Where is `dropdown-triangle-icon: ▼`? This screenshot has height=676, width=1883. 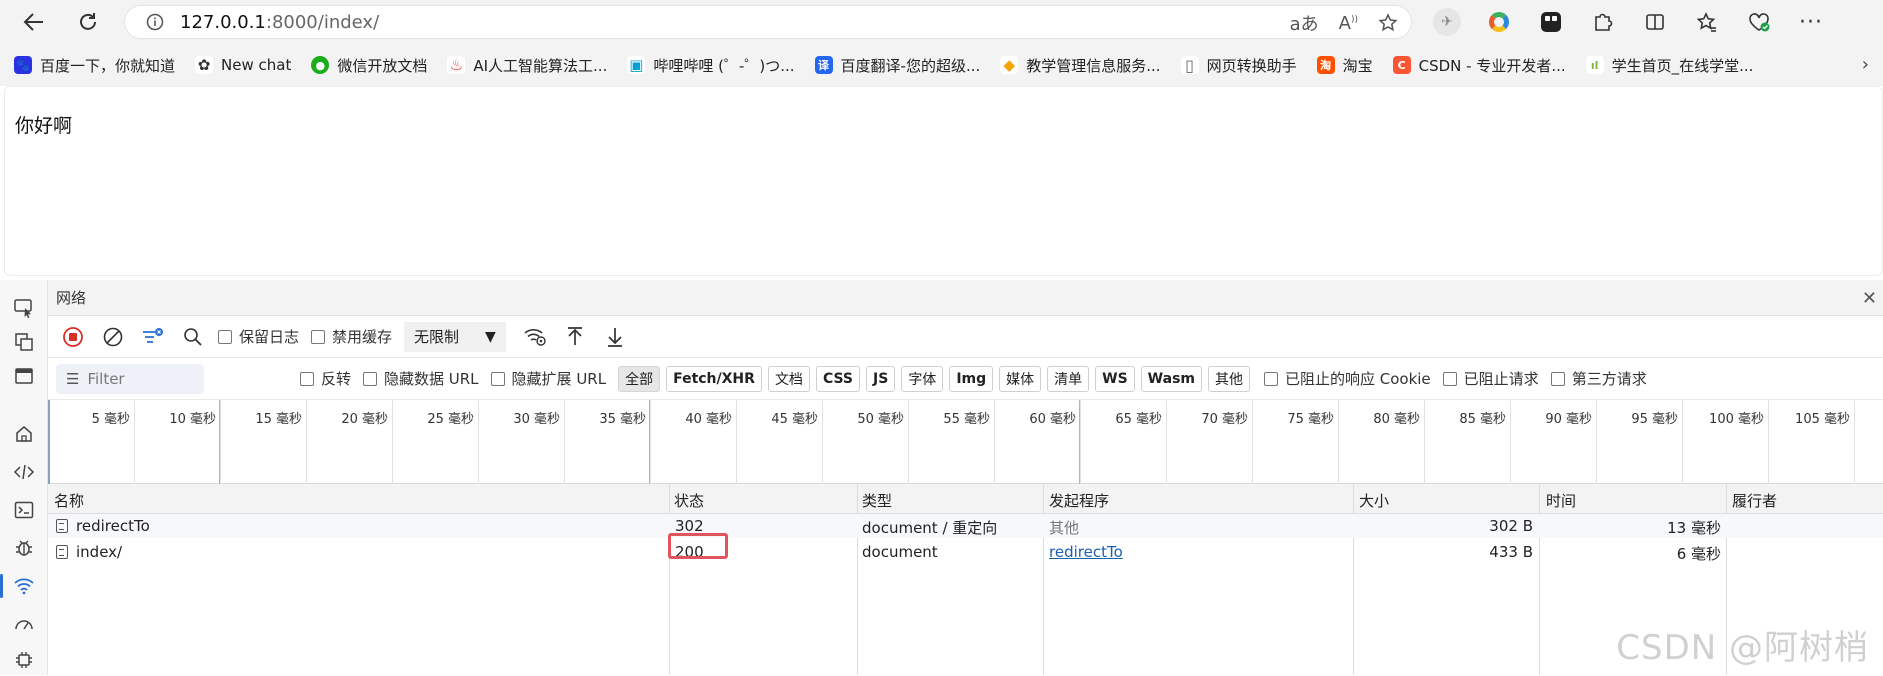
dropdown-triangle-icon: ▼ is located at coordinates (490, 337).